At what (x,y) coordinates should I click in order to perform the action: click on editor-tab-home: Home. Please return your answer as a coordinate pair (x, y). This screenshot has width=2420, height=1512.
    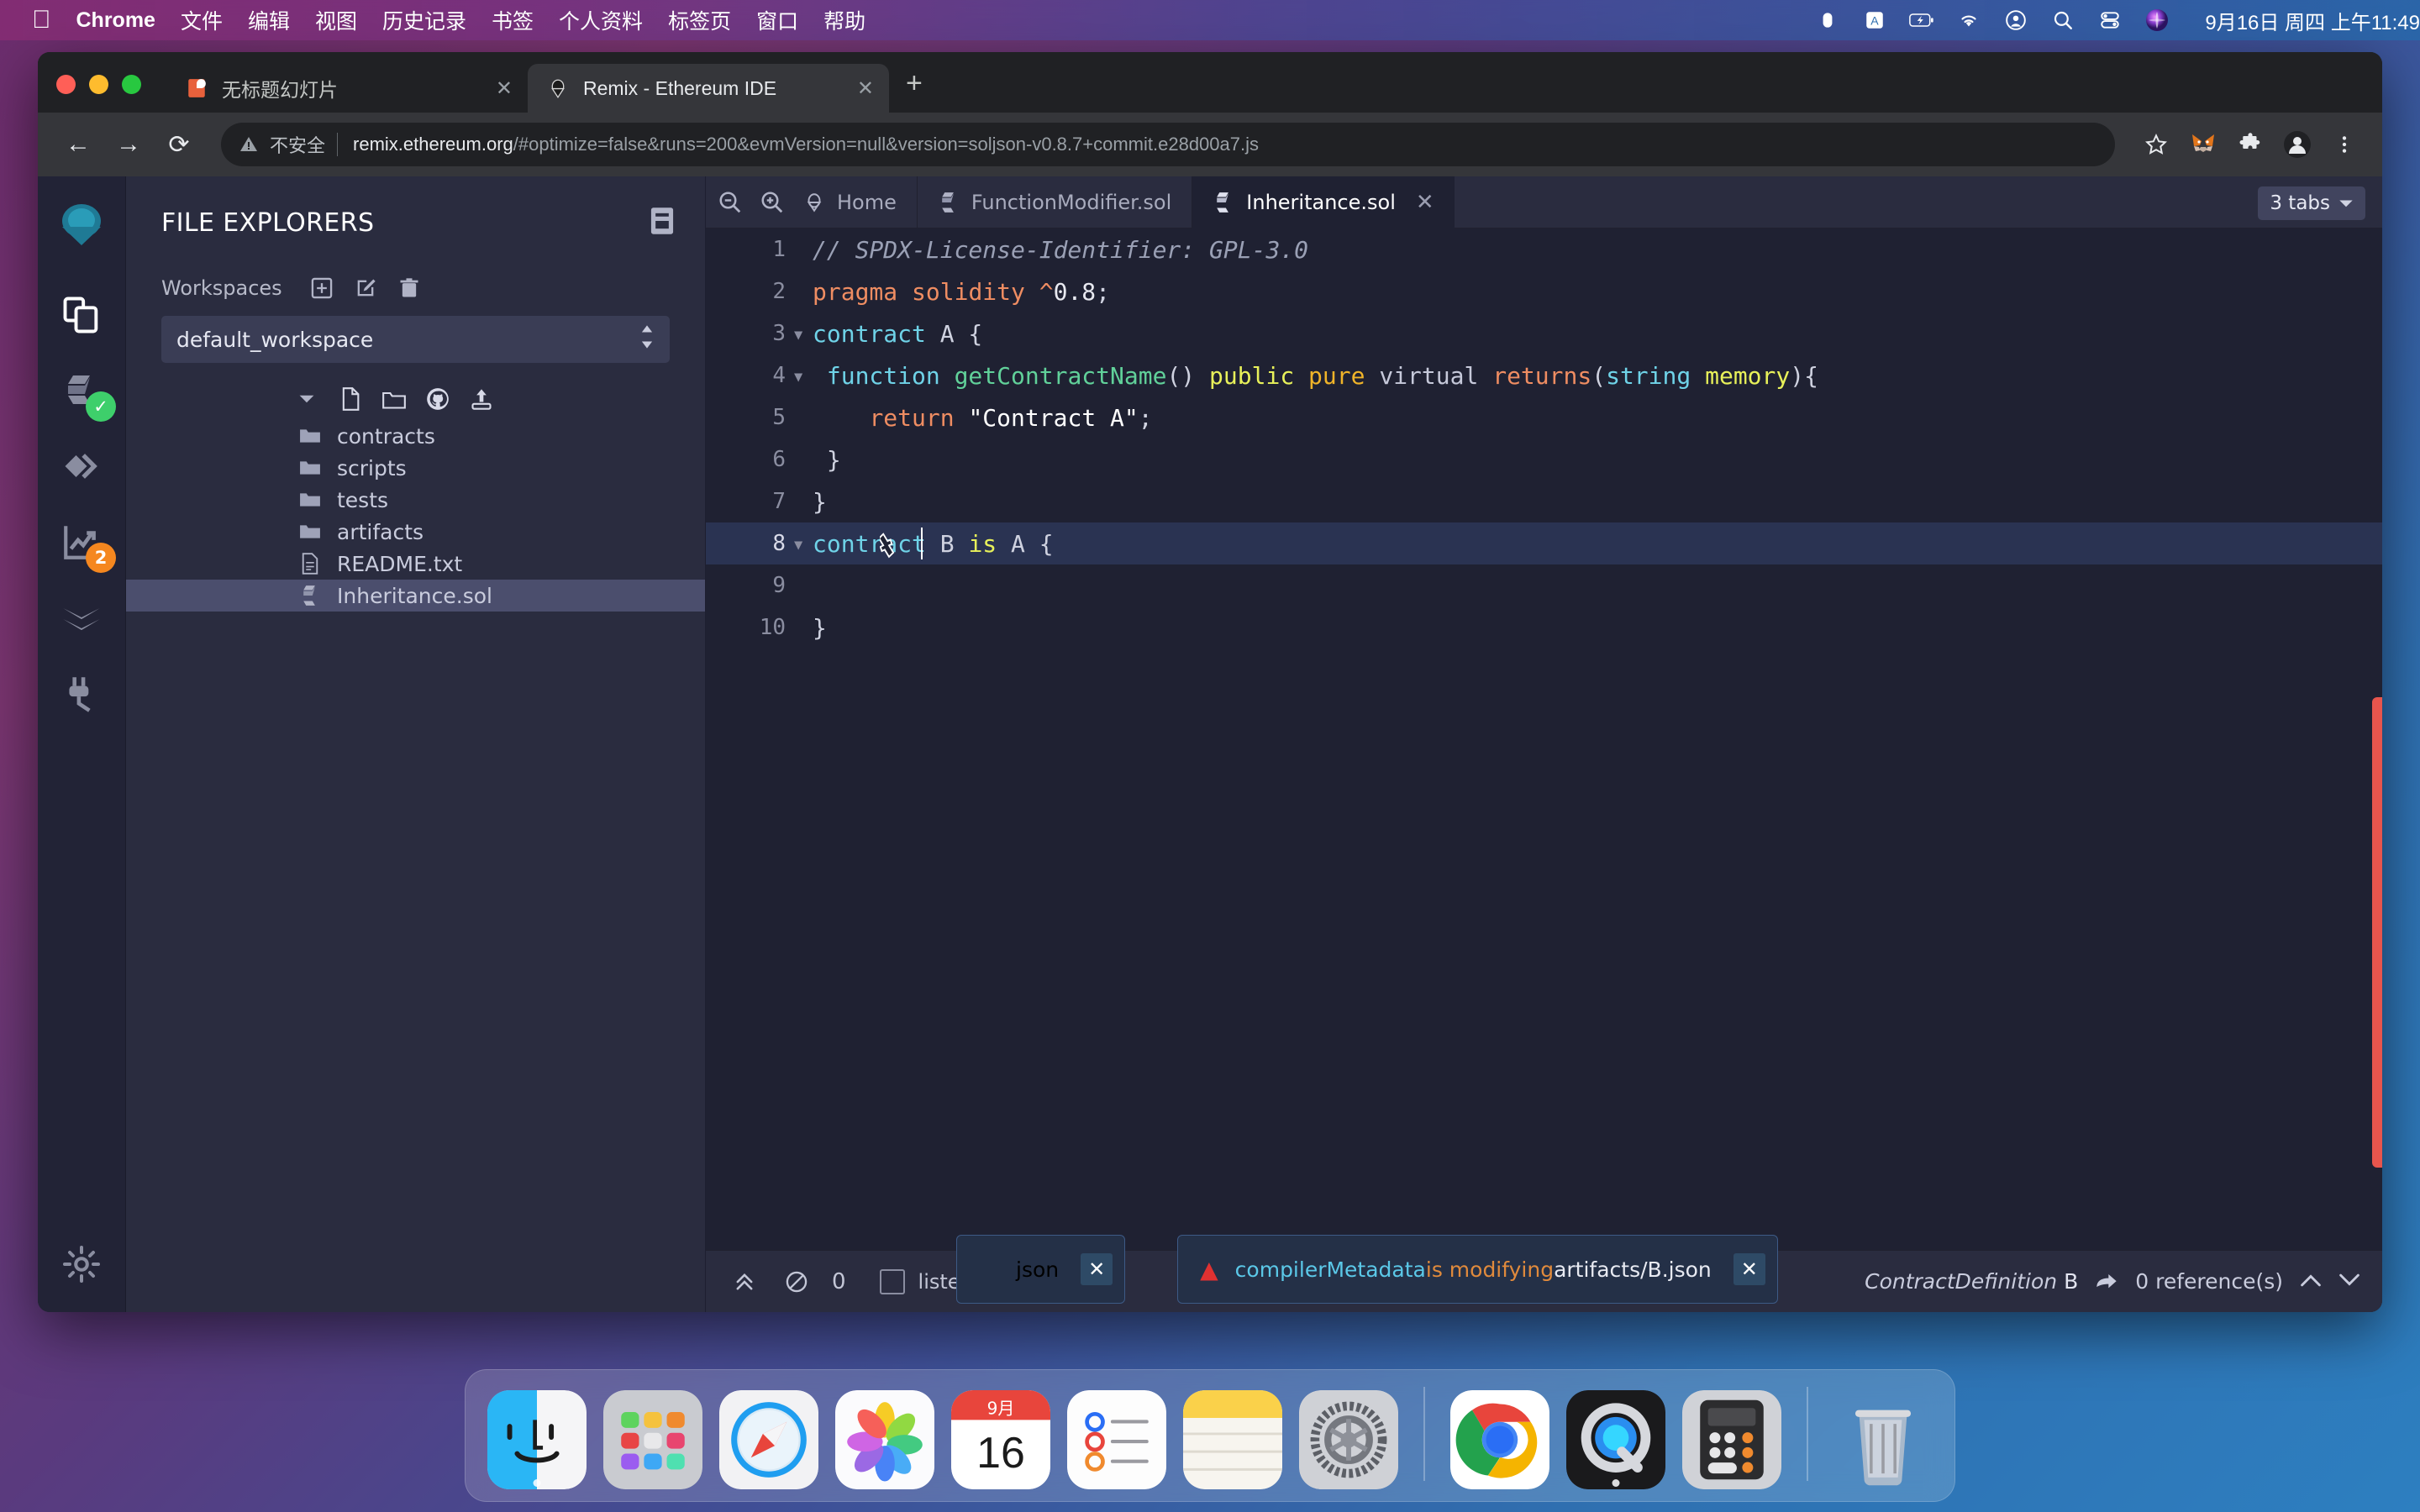
    Looking at the image, I should click on (854, 202).